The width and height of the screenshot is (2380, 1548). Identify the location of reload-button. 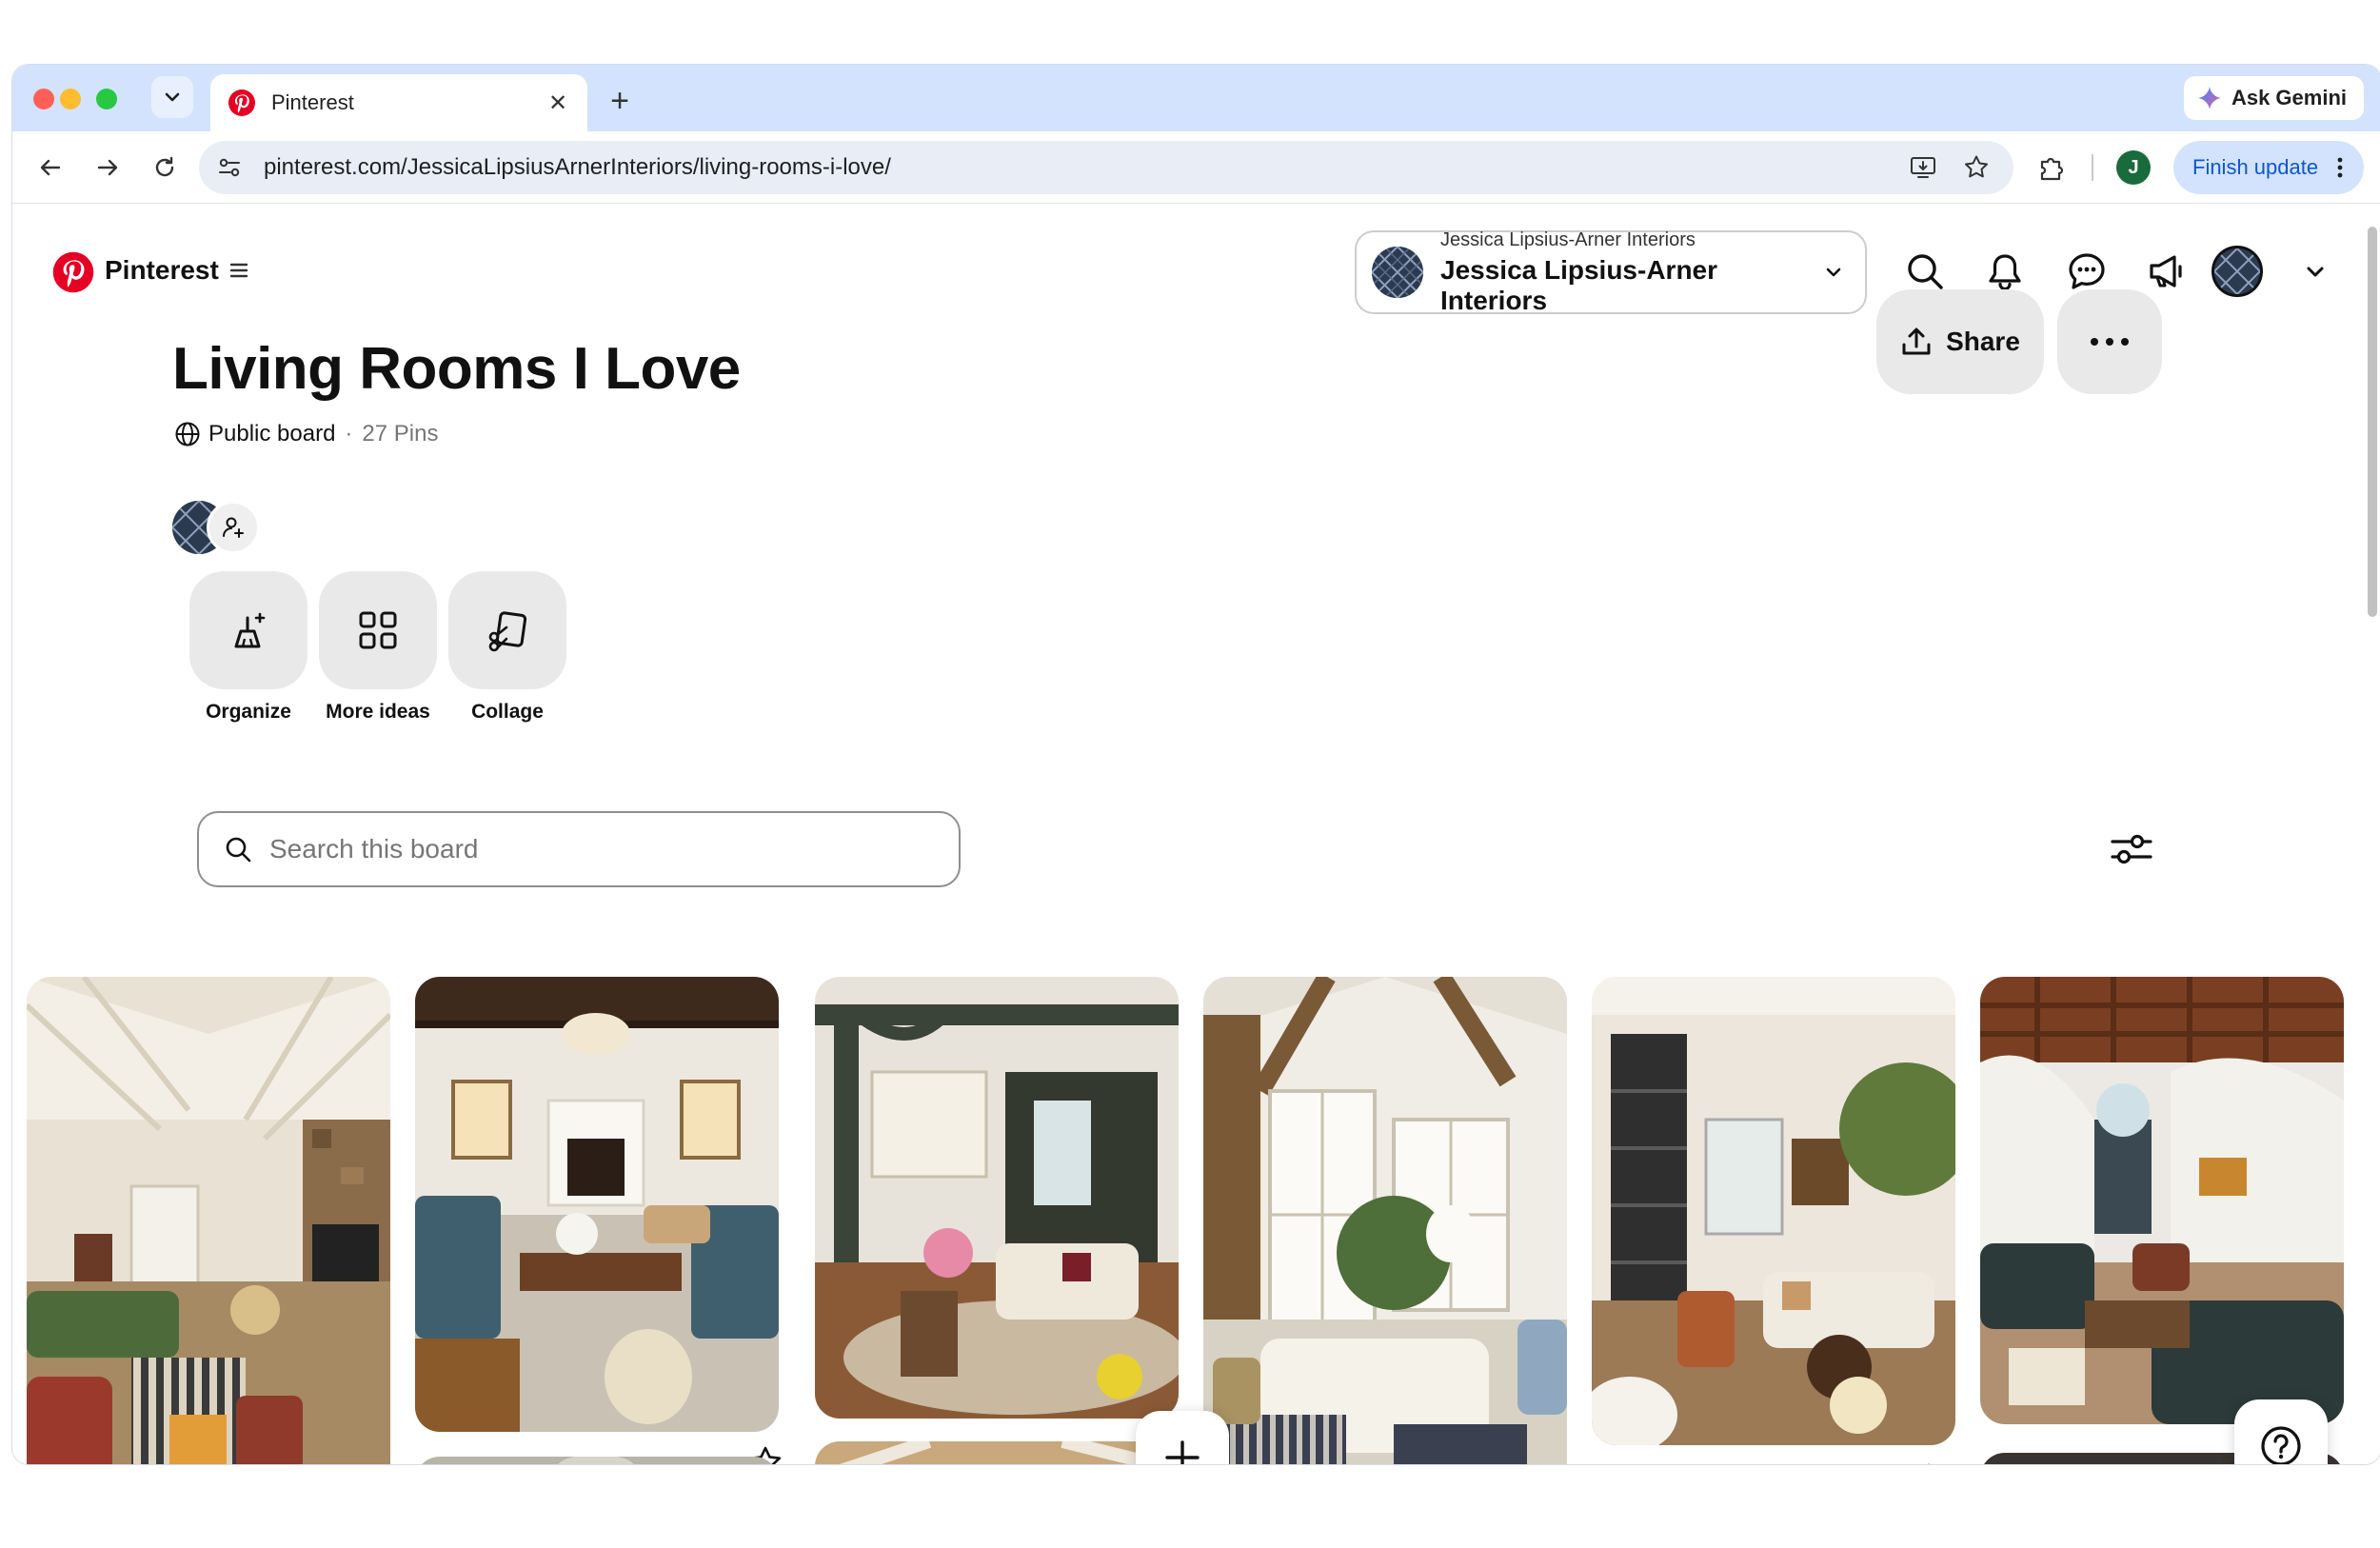
(165, 168).